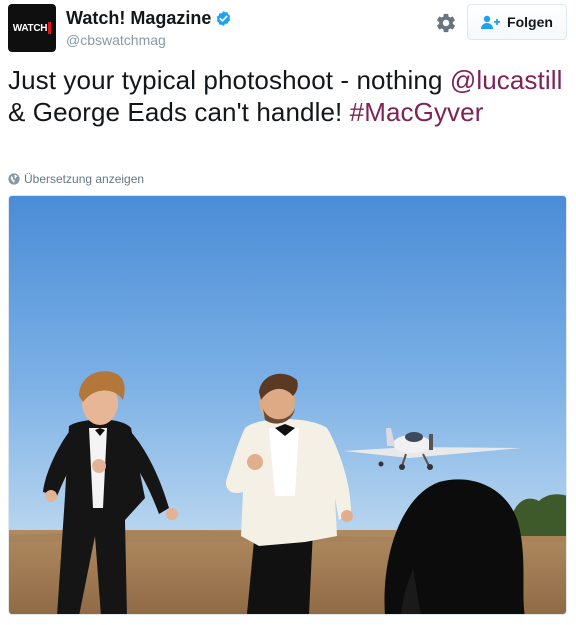 Image resolution: width=576 pixels, height=625 pixels. I want to click on mention-link: @lucastill, so click(506, 80).